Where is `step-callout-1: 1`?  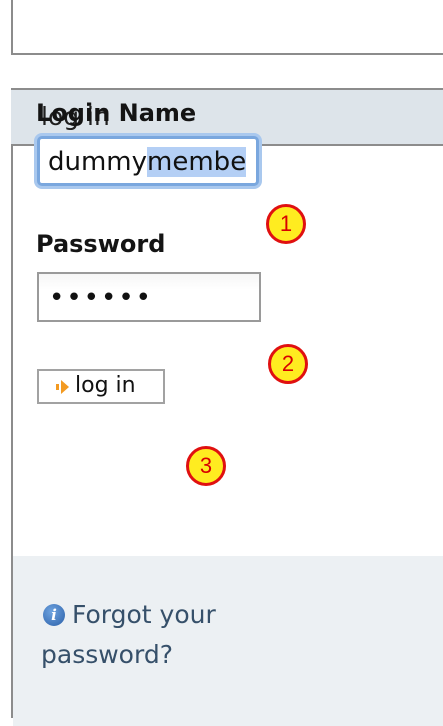
step-callout-1: 1 is located at coordinates (286, 224).